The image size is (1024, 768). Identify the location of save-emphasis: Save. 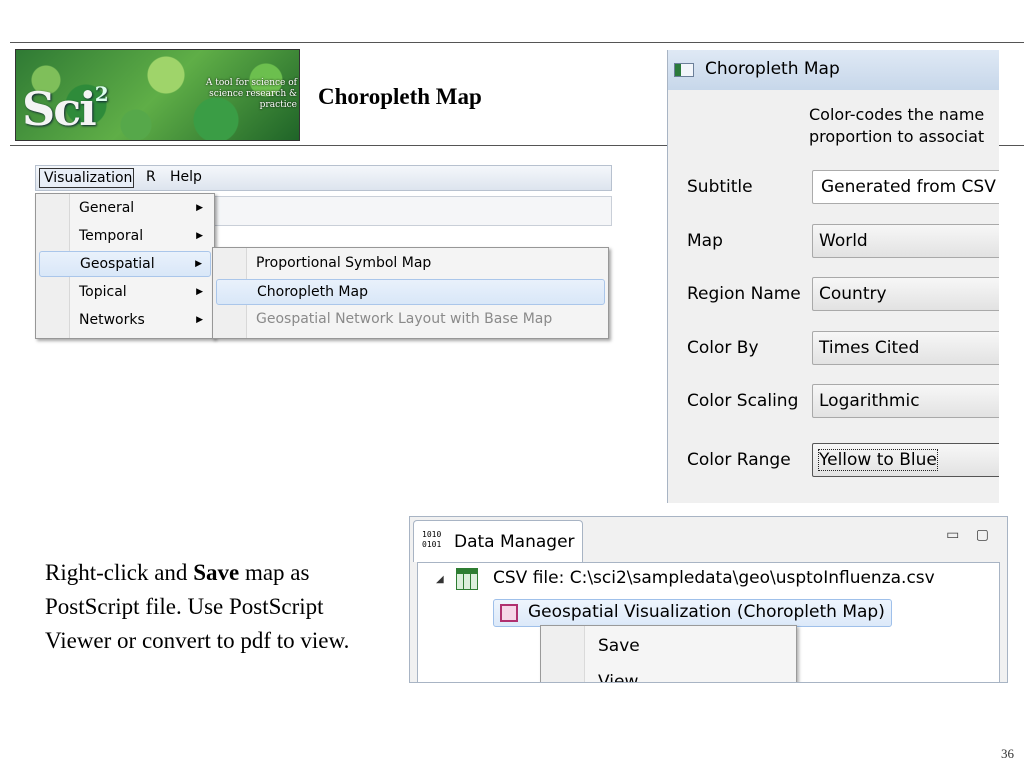
(216, 572).